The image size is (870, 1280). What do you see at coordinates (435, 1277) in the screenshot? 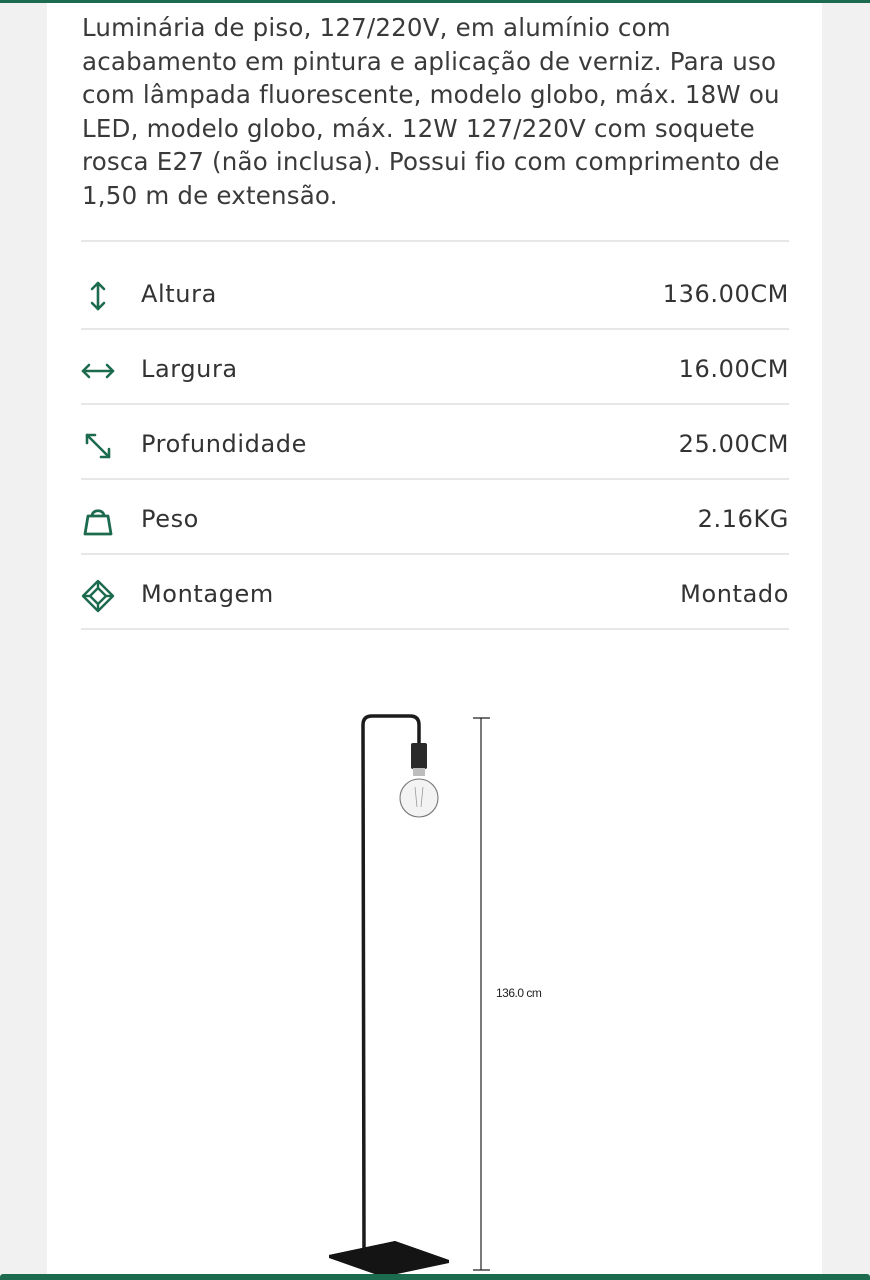
I see `bottom-accent-bar` at bounding box center [435, 1277].